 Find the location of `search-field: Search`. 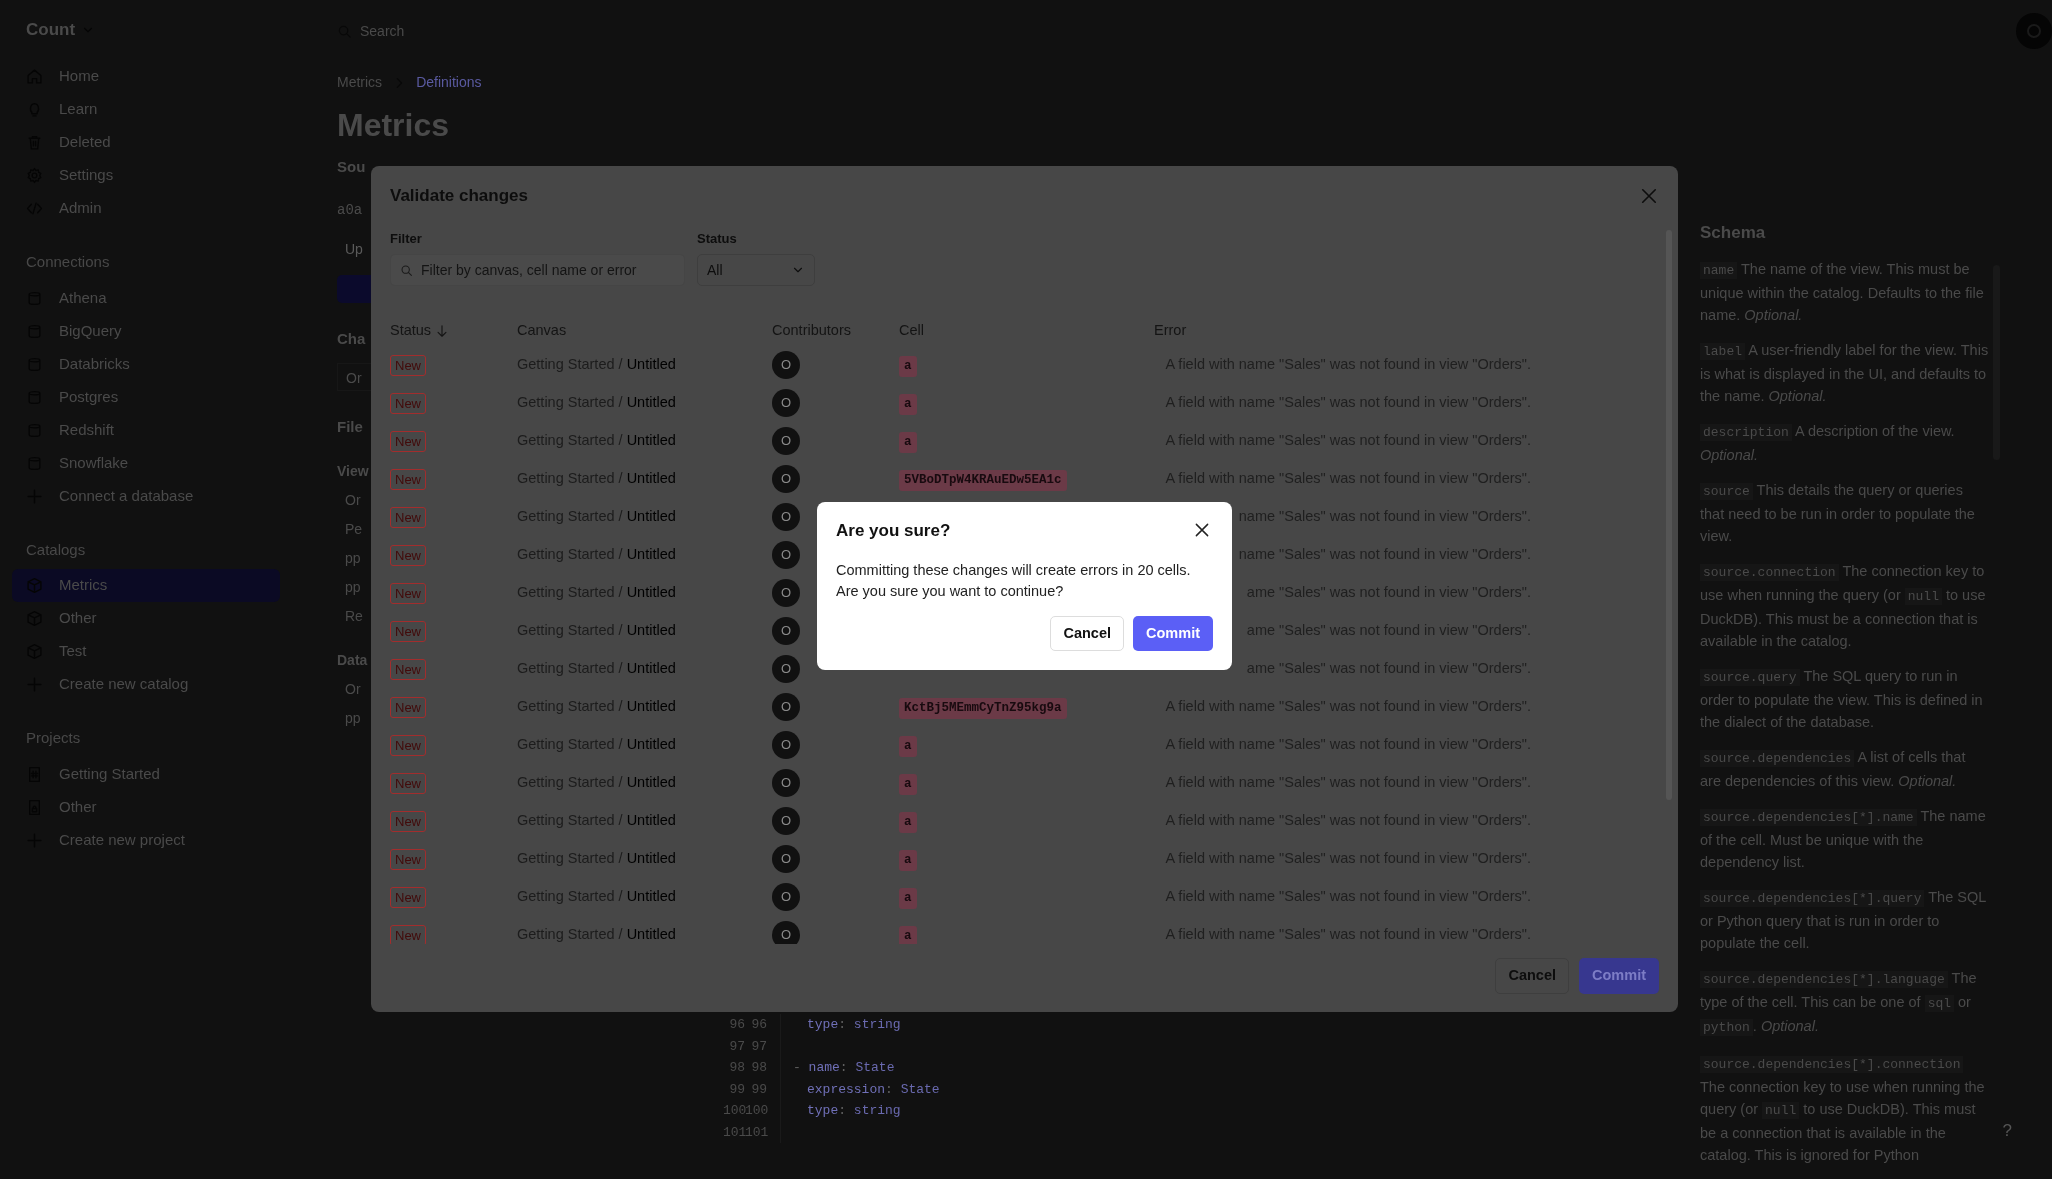

search-field: Search is located at coordinates (382, 31).